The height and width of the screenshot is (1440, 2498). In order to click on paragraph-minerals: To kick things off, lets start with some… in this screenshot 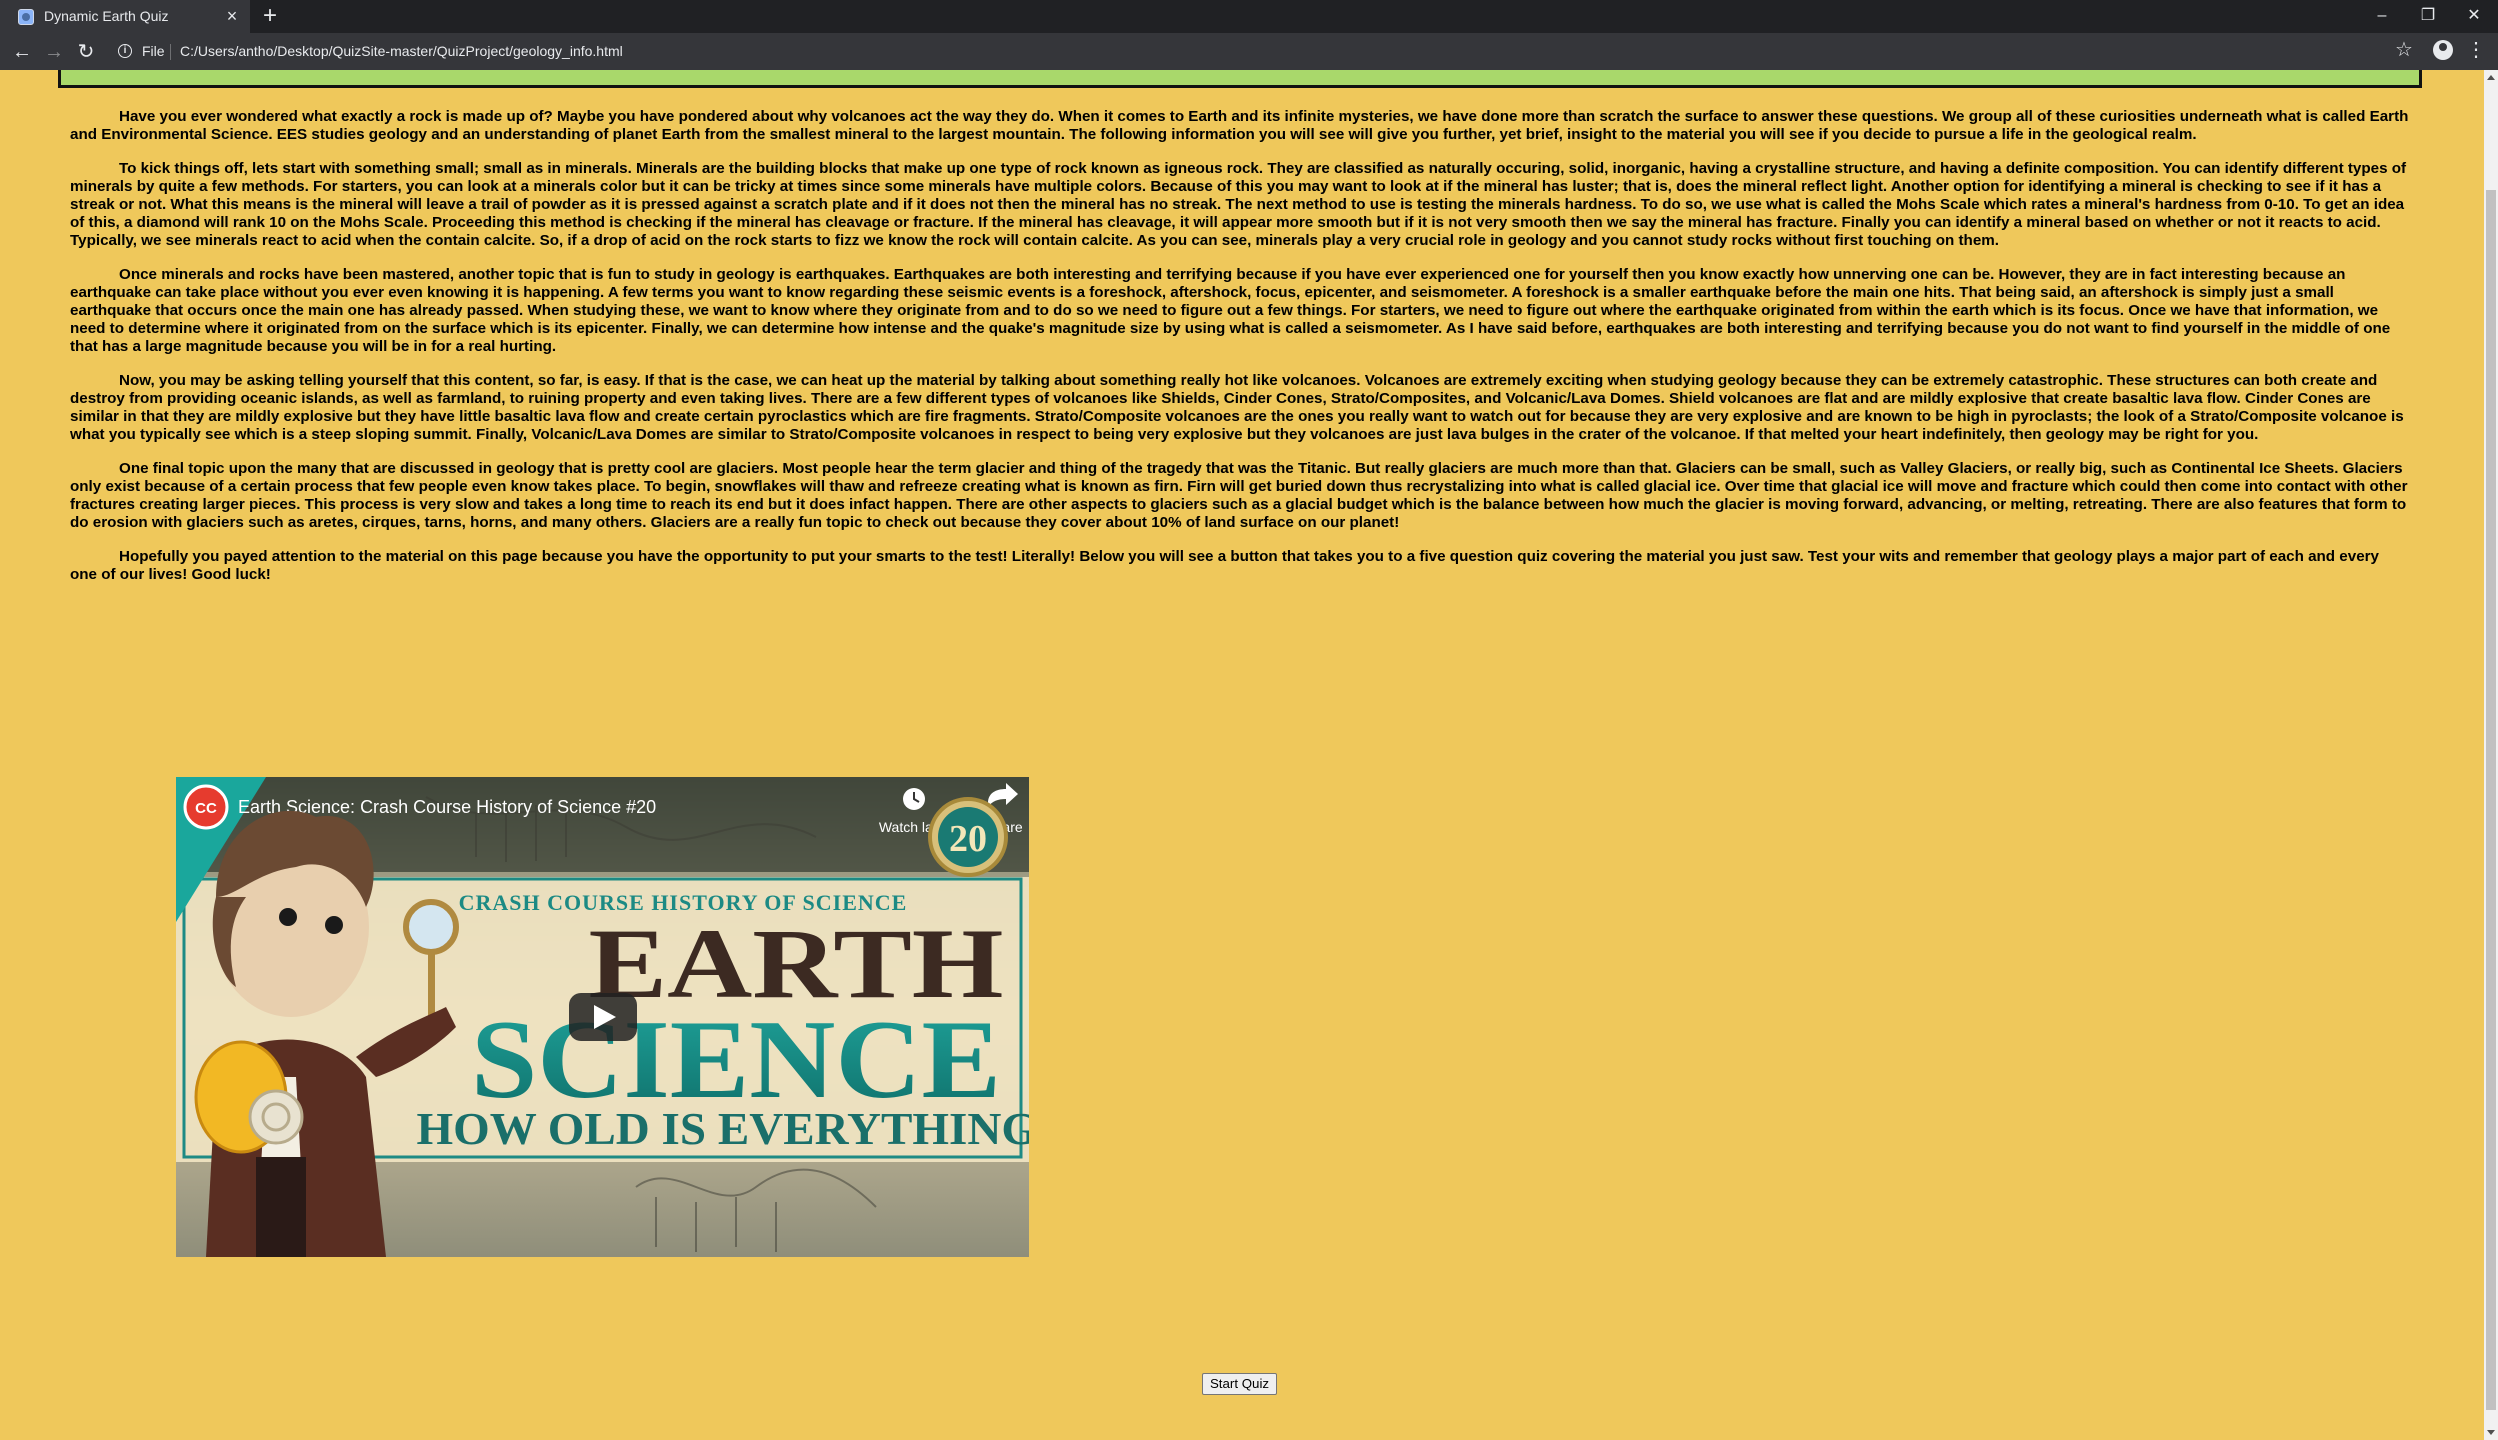, I will do `click(1238, 204)`.